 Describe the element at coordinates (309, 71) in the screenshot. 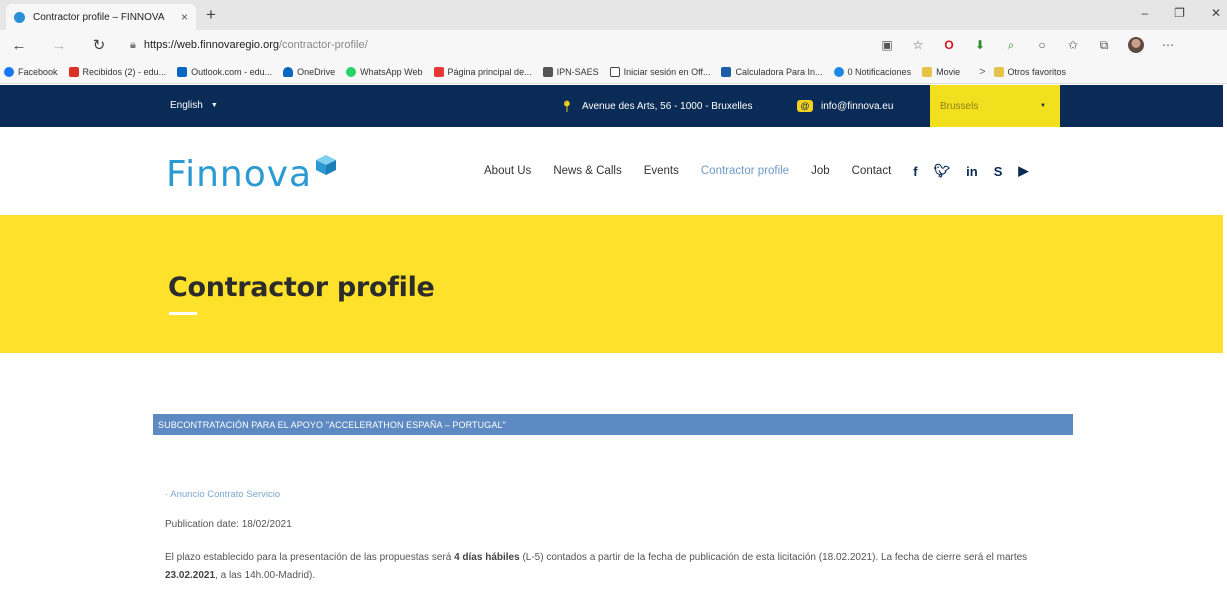

I see `bookmark-onedrive: OneDrive` at that location.